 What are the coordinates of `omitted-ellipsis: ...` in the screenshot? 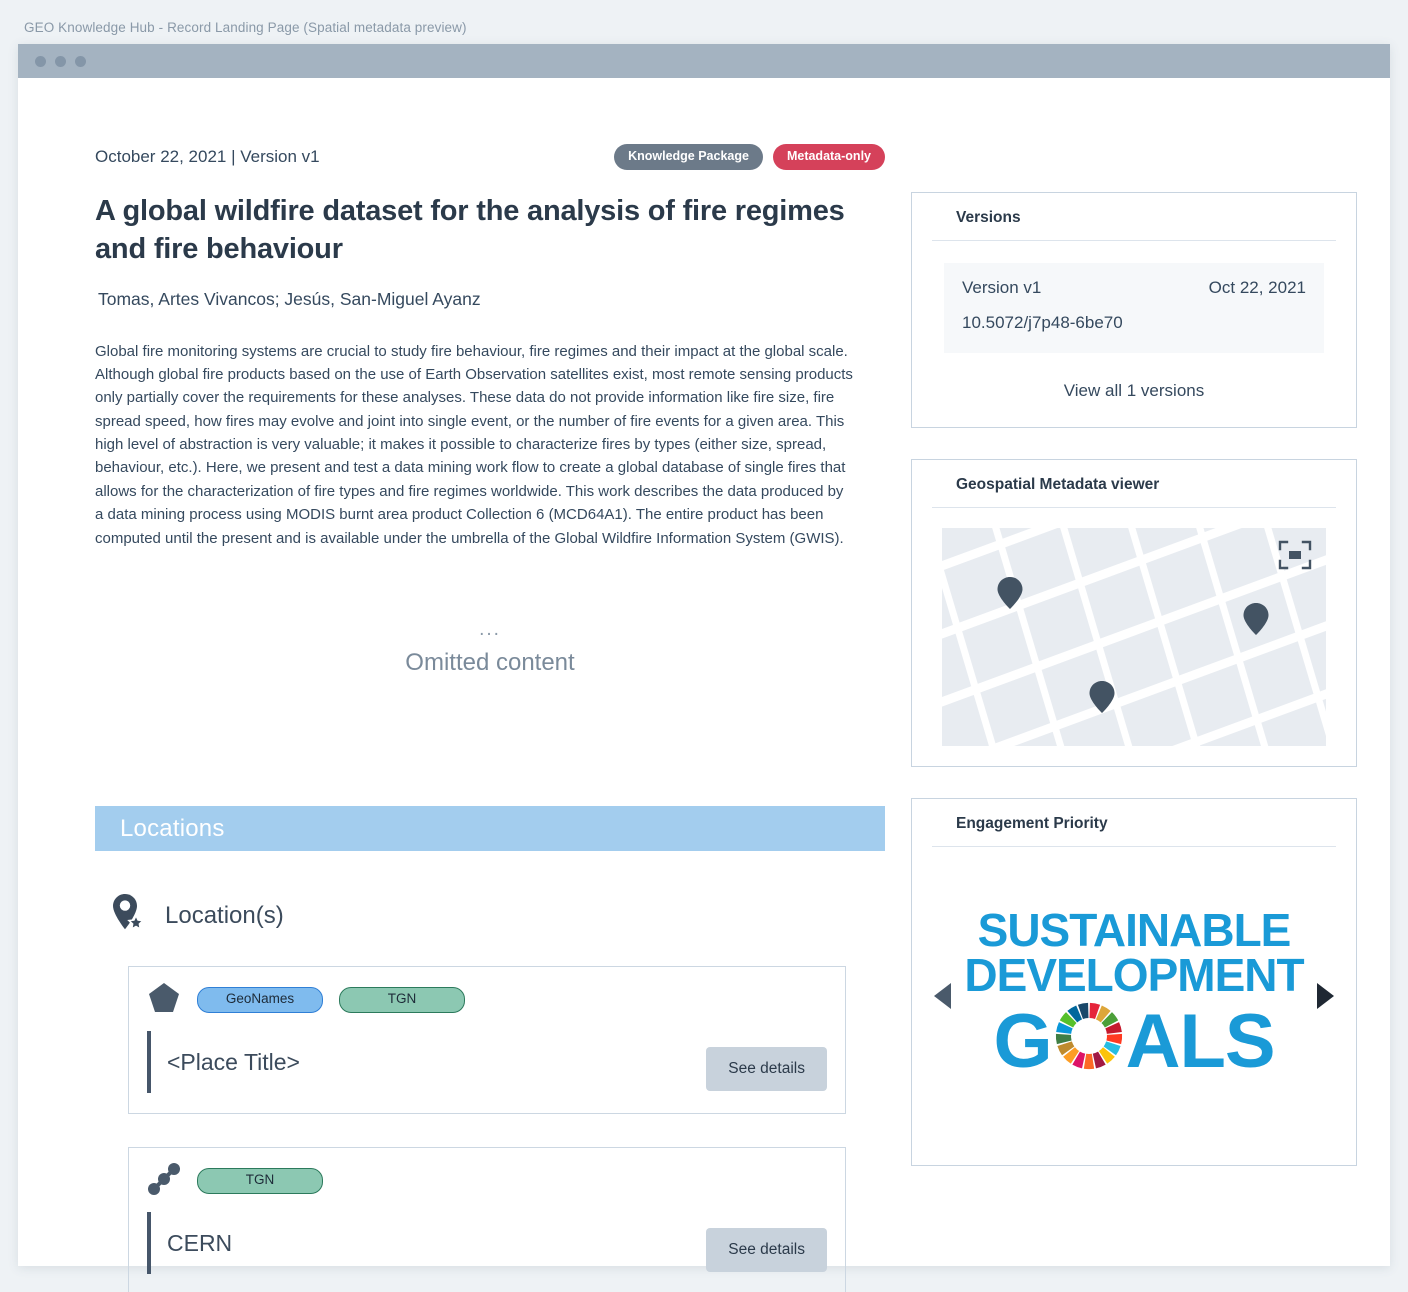 It's located at (490, 630).